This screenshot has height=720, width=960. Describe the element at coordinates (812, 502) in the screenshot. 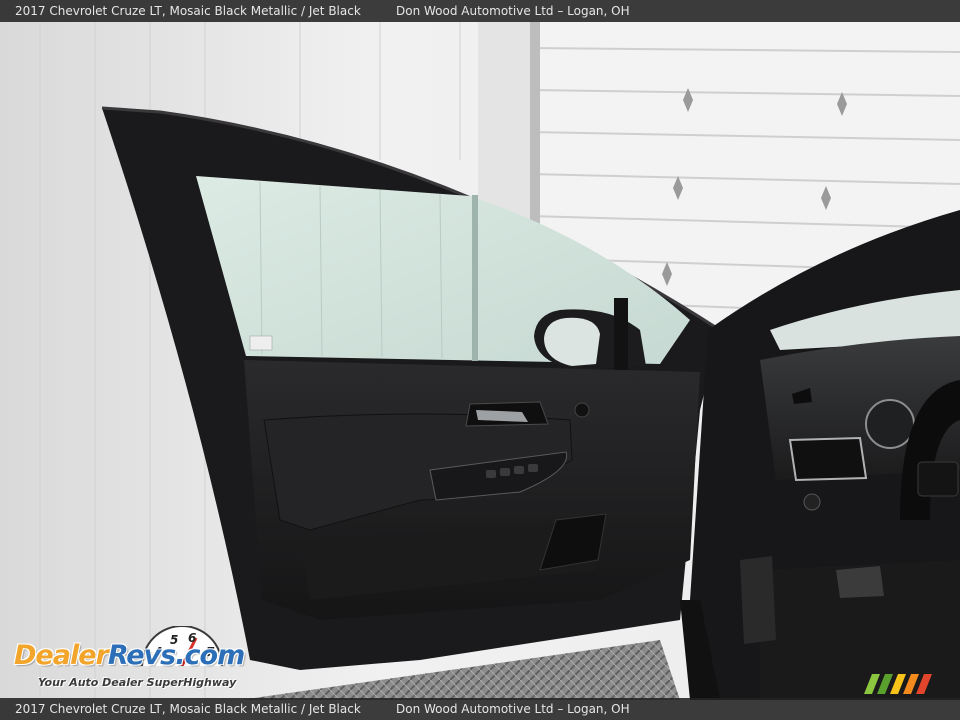

I see `headlight-switch` at that location.